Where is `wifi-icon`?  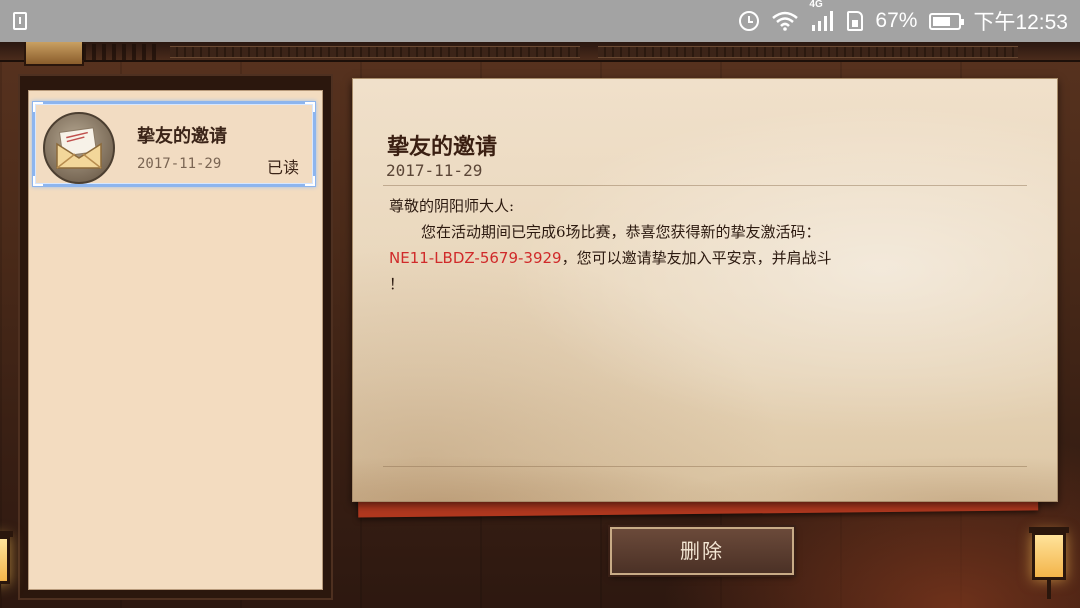
wifi-icon is located at coordinates (785, 21).